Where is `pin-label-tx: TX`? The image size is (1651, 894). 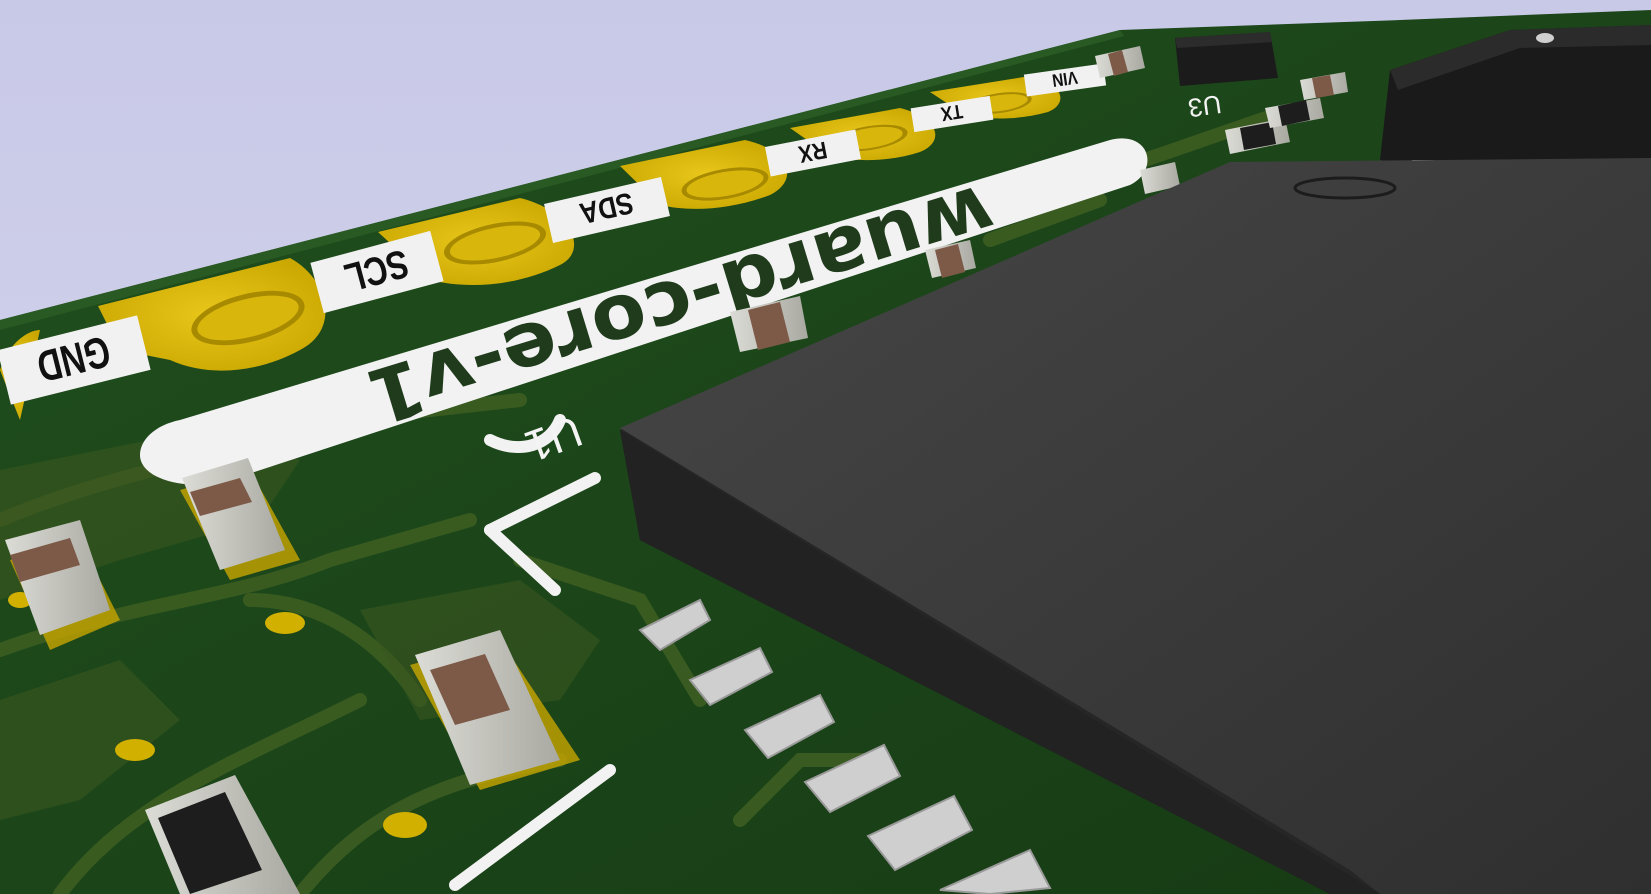 pin-label-tx: TX is located at coordinates (952, 113).